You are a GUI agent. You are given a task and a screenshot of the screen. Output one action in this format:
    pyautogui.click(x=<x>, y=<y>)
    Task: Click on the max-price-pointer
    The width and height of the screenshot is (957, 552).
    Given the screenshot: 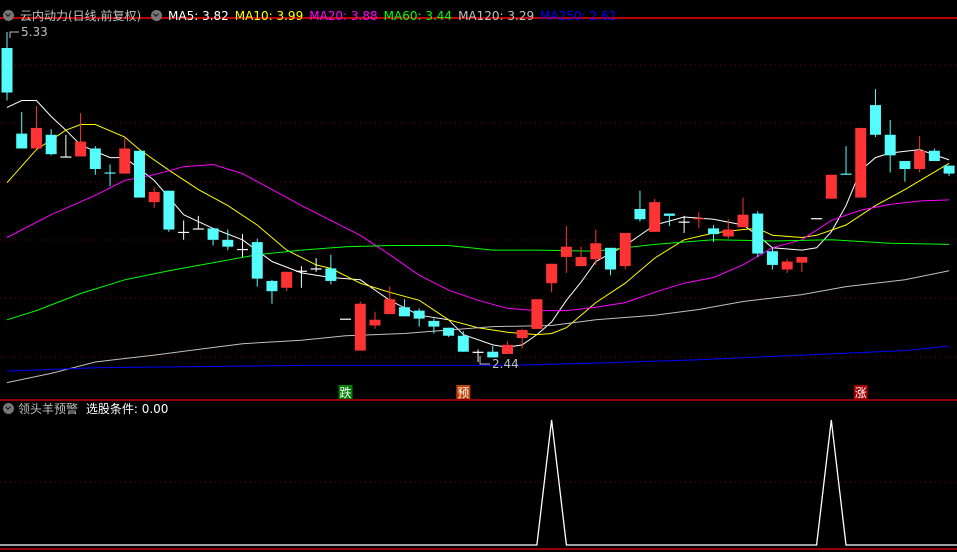 What is the action you would take?
    pyautogui.click(x=14, y=34)
    